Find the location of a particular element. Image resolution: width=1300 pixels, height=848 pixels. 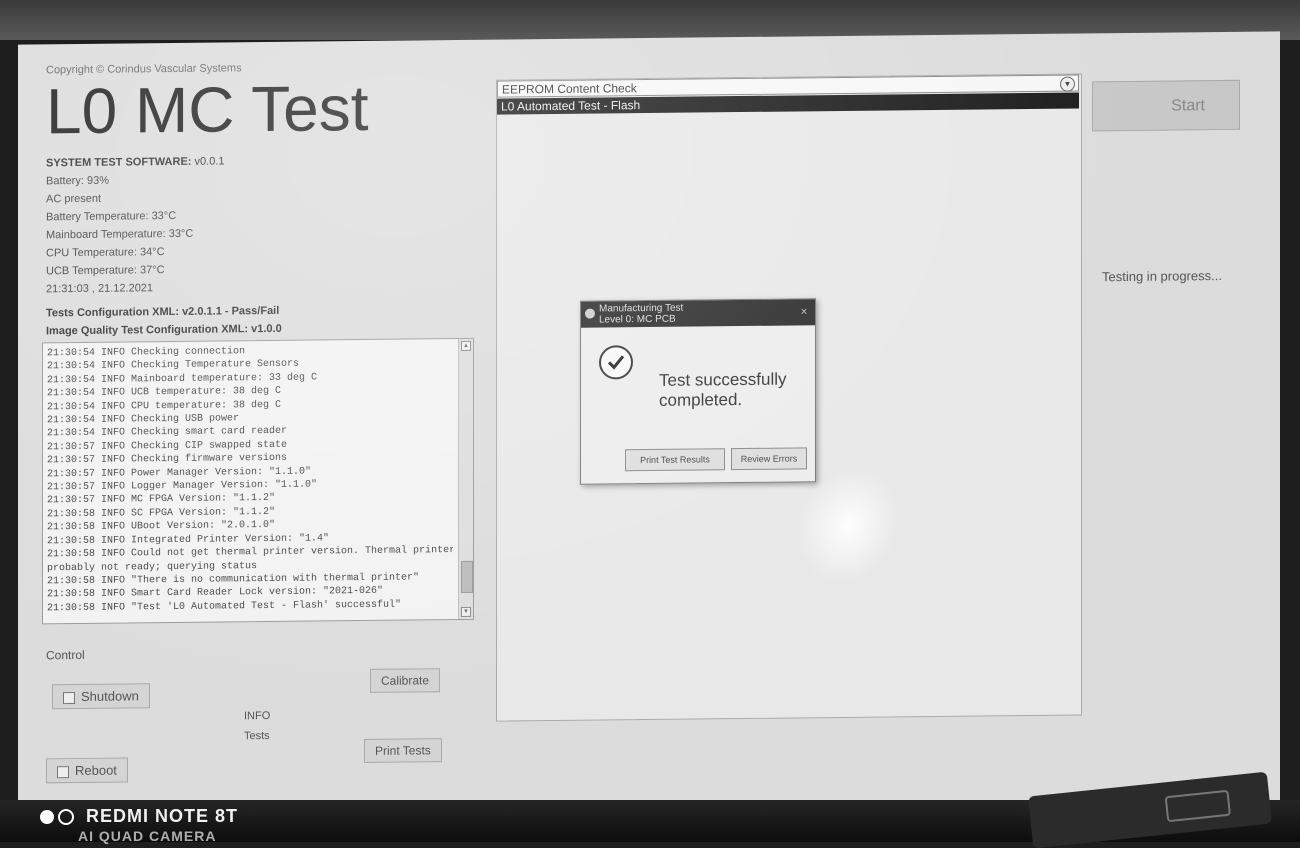

dialog-titlebar: Manufacturing Test Level 0: MC PCB × is located at coordinates (698, 313).